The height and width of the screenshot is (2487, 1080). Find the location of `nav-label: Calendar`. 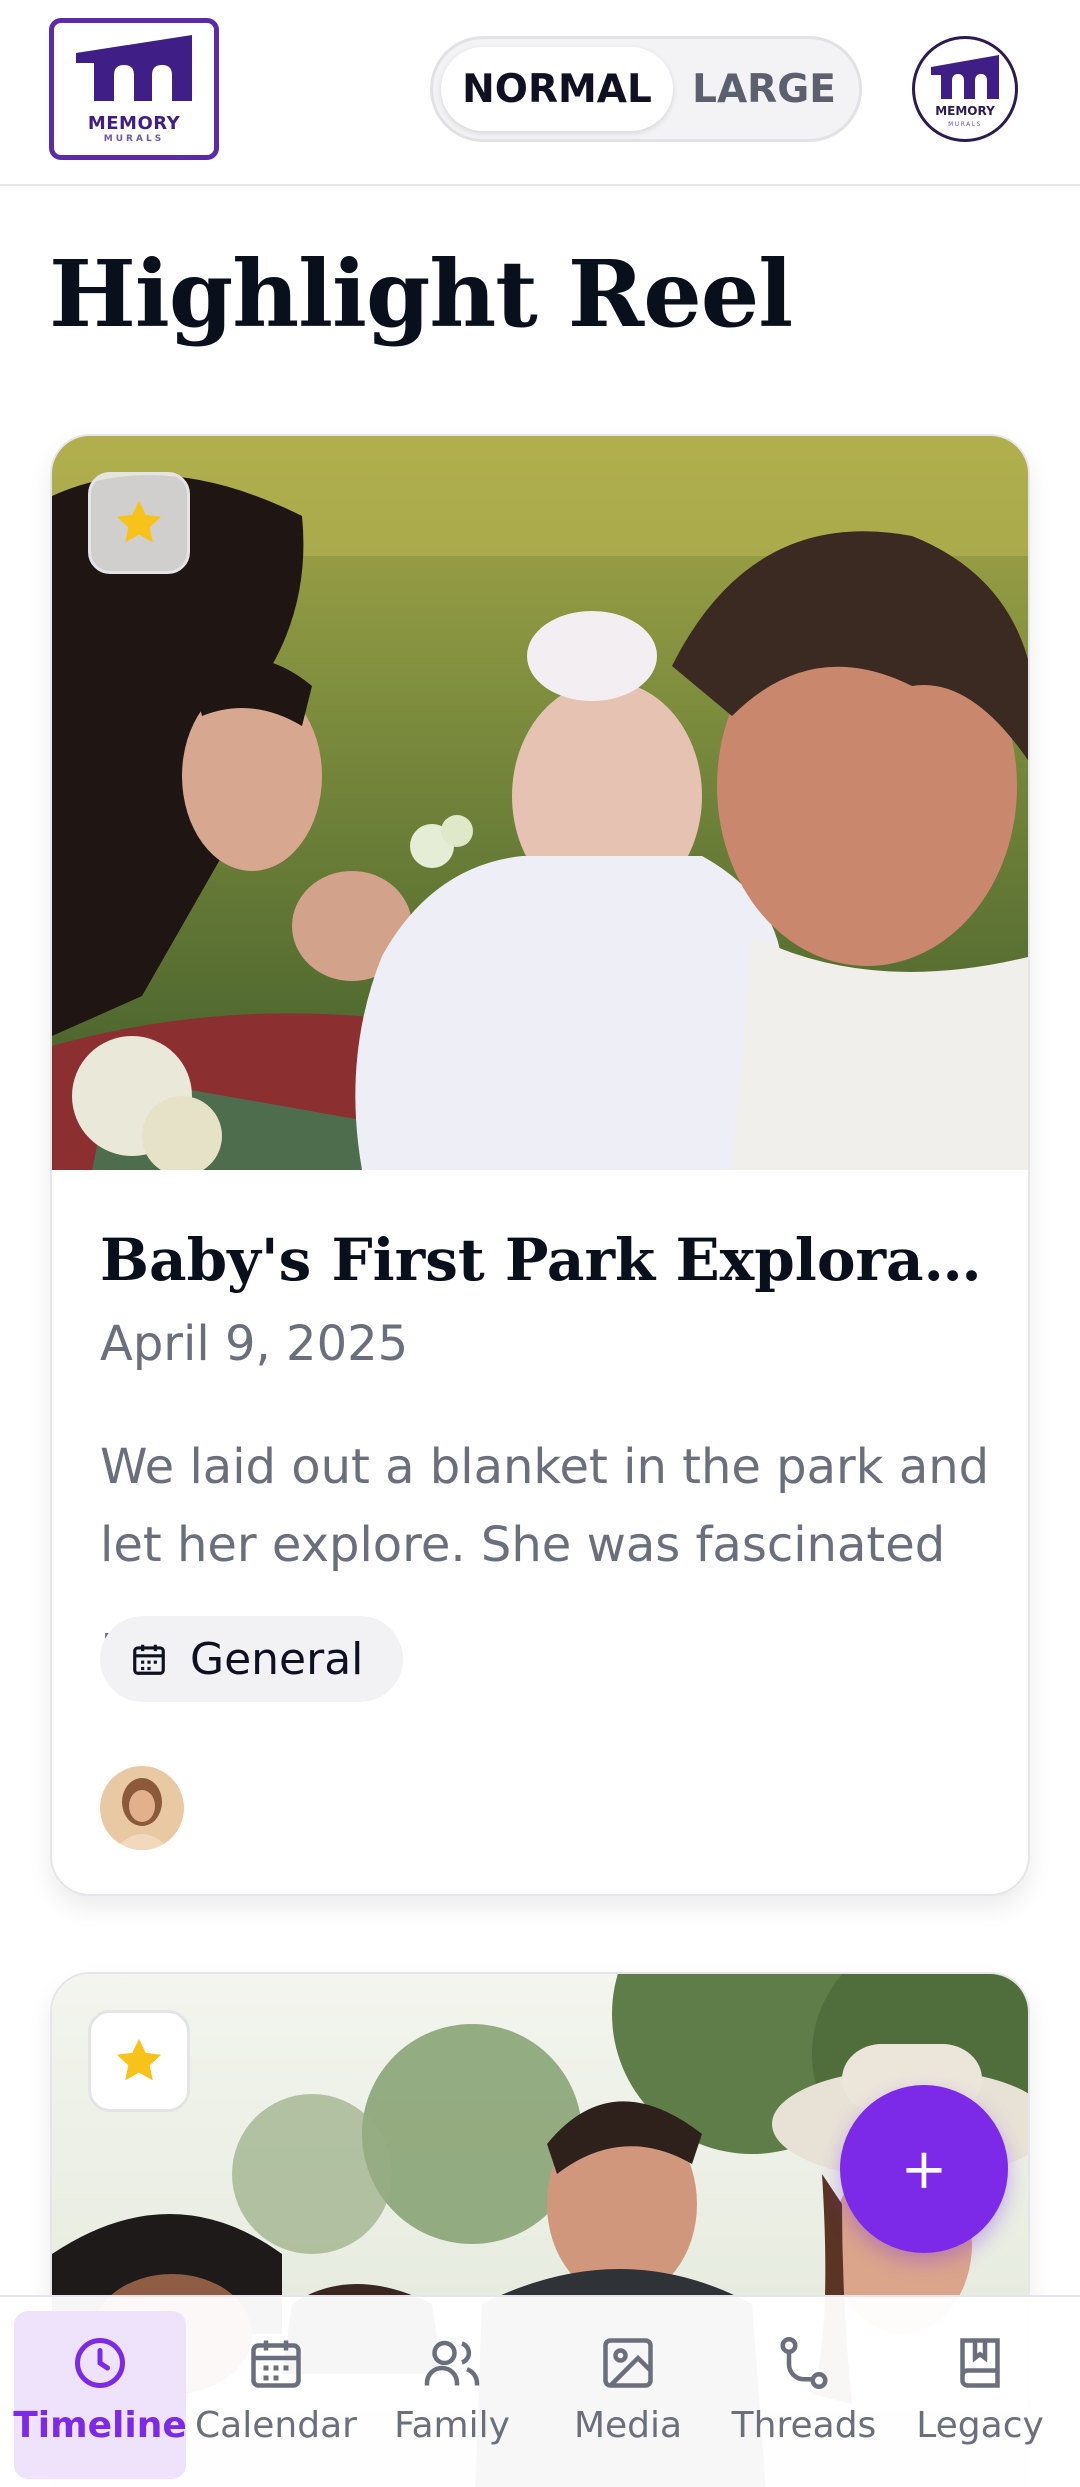

nav-label: Calendar is located at coordinates (276, 2425).